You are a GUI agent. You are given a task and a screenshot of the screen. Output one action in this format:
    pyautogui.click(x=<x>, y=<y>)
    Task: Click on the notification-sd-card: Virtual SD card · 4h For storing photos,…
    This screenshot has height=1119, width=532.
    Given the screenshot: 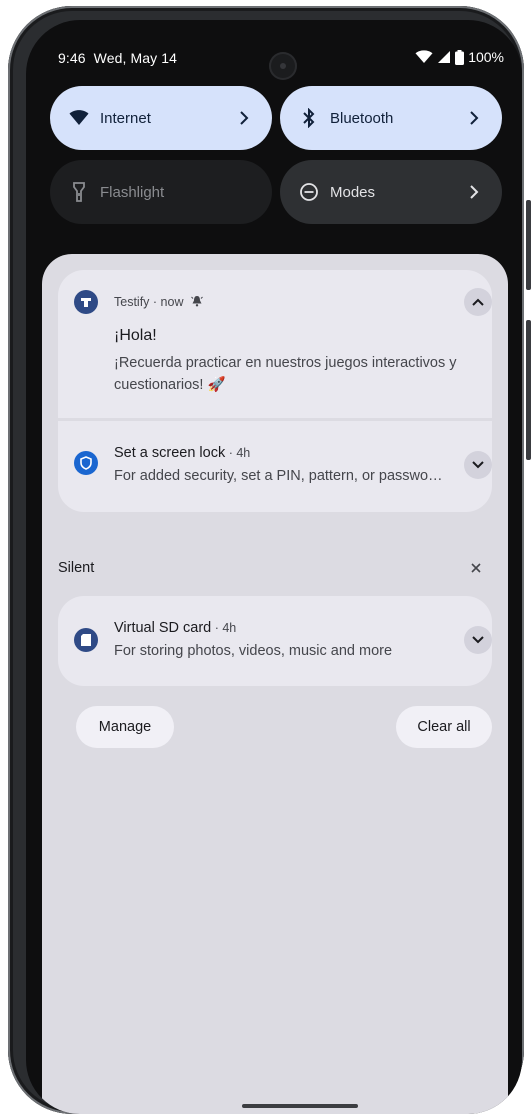 What is the action you would take?
    pyautogui.click(x=275, y=641)
    